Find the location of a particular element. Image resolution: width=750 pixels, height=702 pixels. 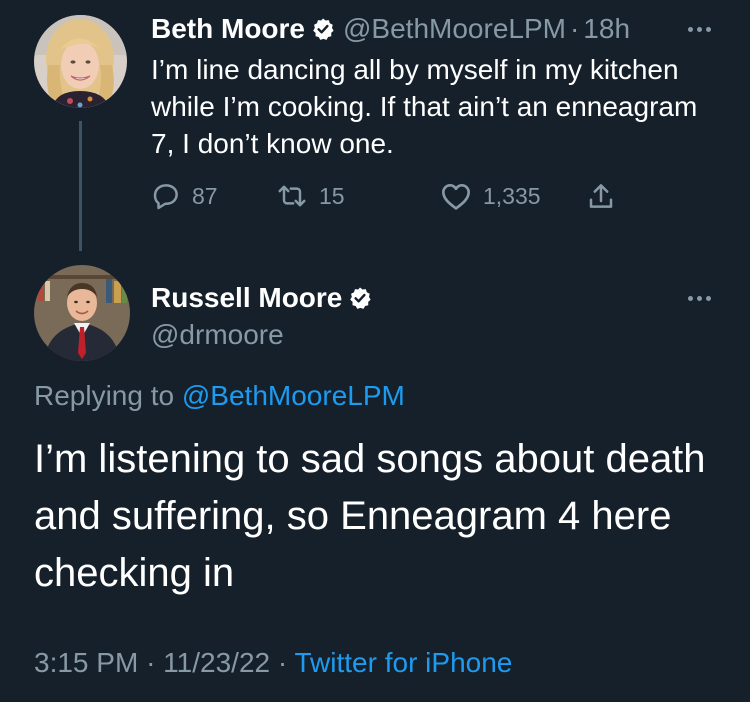

main-author-handle: @drmoore is located at coordinates (217, 335).